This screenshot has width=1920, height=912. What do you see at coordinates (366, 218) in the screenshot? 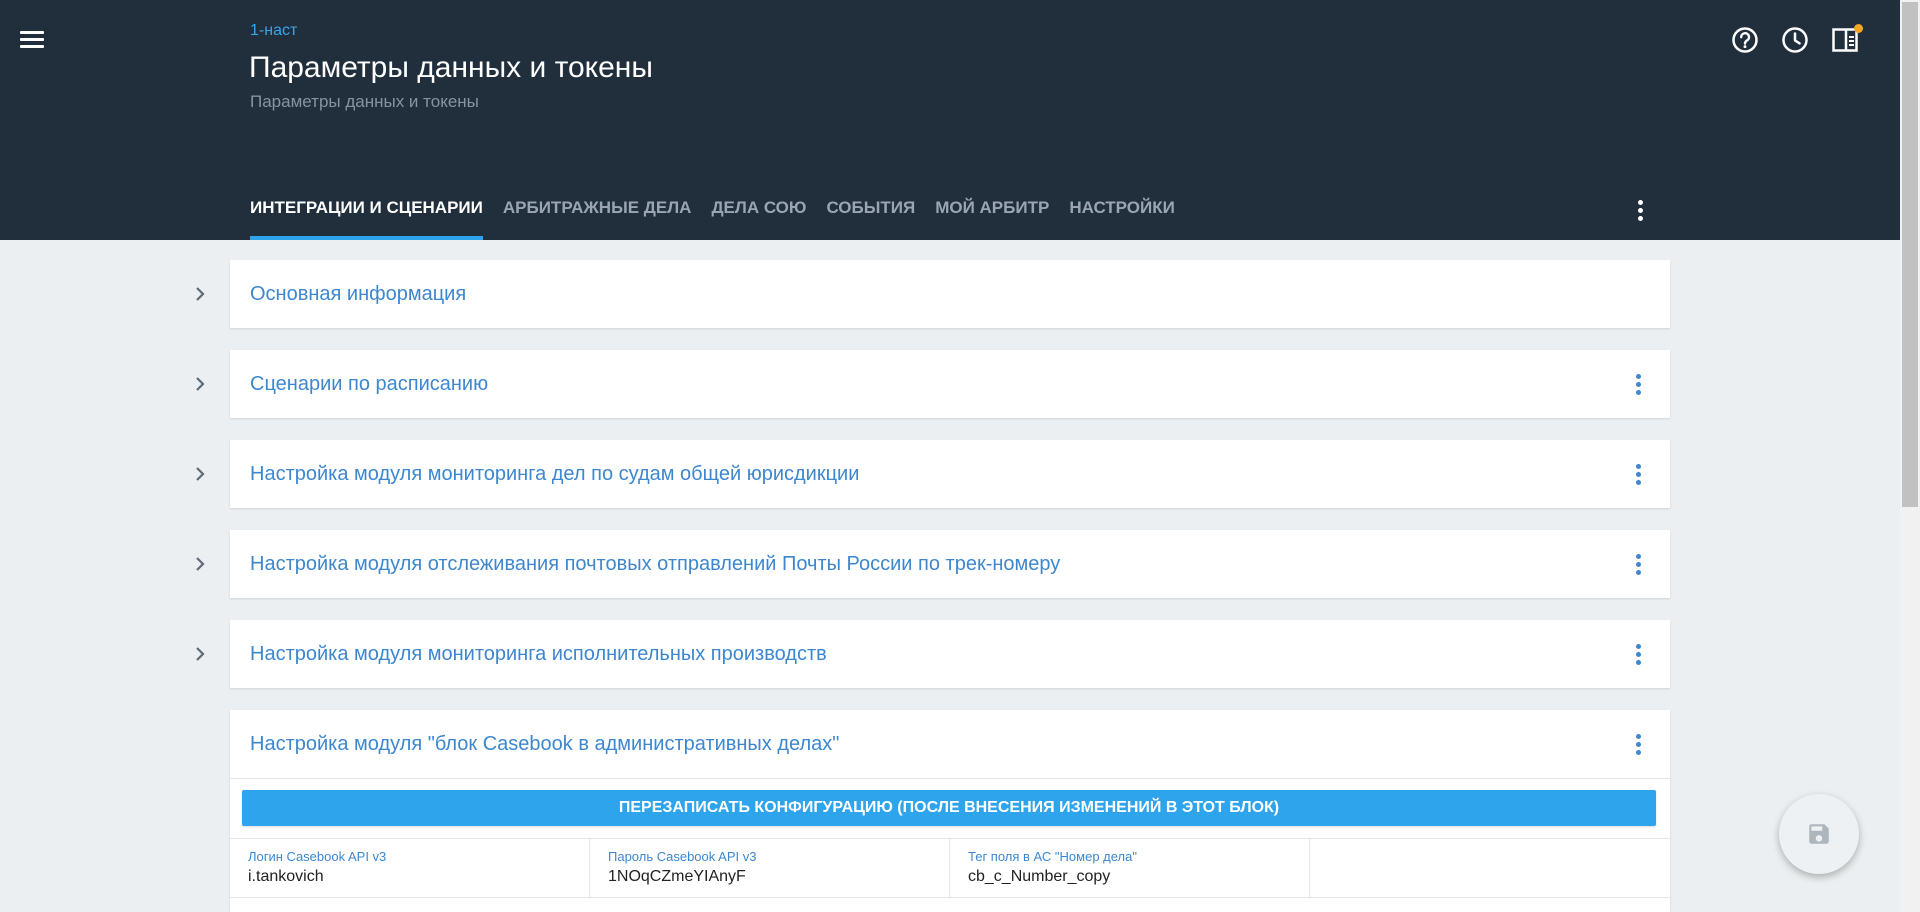
I see `tab-integrations: ИНТЕГРАЦИИ И СЦЕНАРИИ` at bounding box center [366, 218].